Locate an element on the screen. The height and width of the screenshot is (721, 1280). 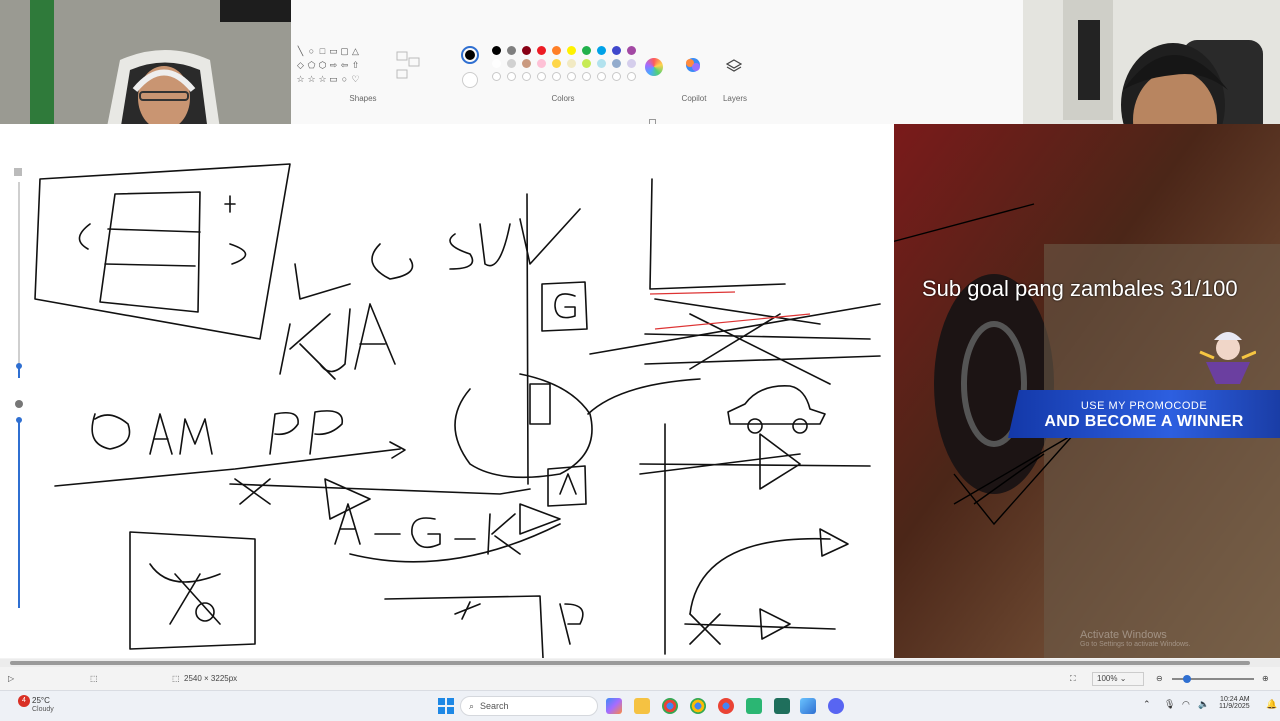
copilot-taskbar-icon is located at coordinates (614, 706).